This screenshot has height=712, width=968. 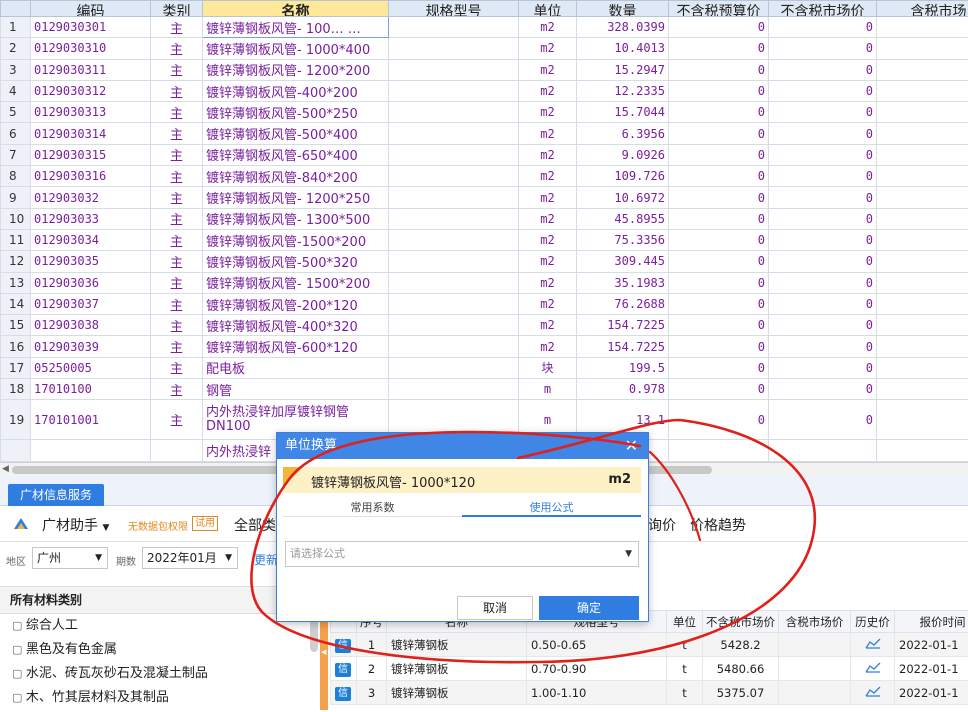 I want to click on row-number: 13, so click(x=15, y=282).